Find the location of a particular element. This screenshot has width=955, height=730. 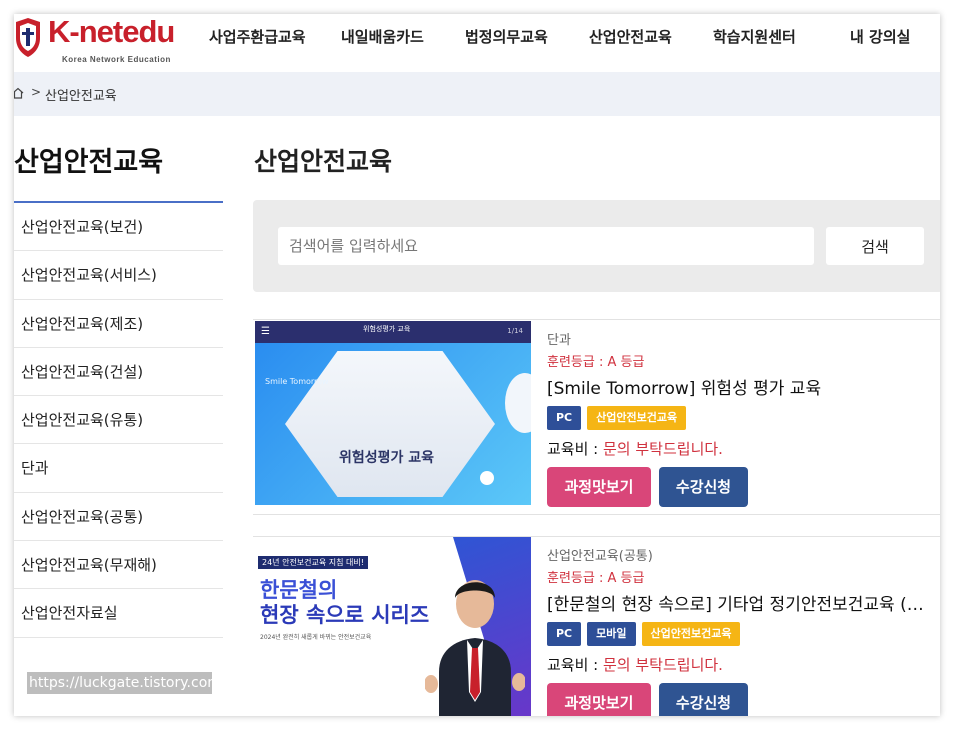

breadcrumb-current: 산업안전교육 is located at coordinates (81, 94).